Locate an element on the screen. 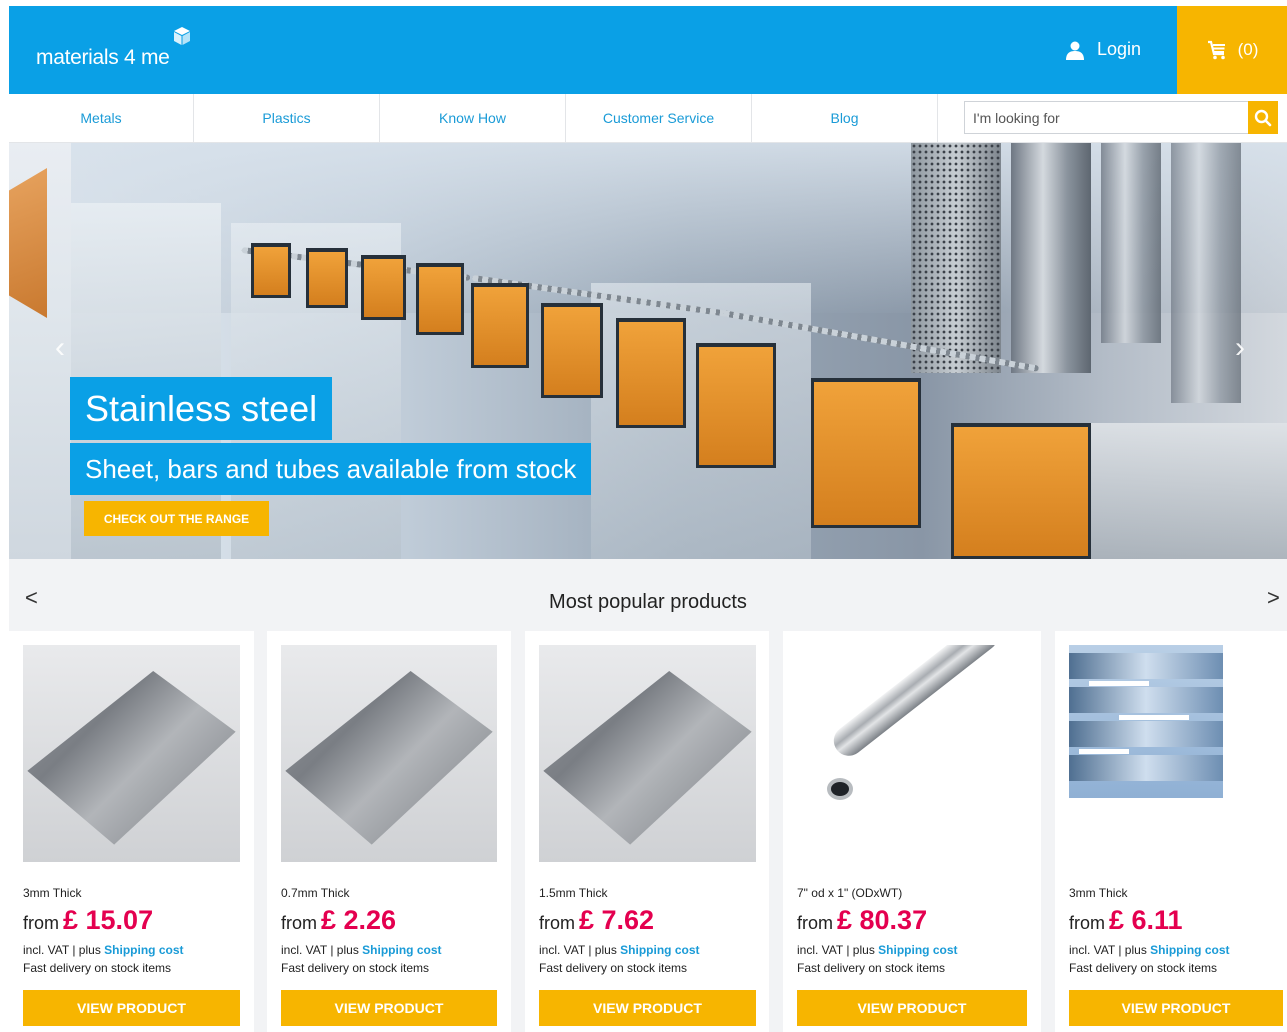 The image size is (1287, 1032). nav-item-metals: Metals is located at coordinates (101, 118).